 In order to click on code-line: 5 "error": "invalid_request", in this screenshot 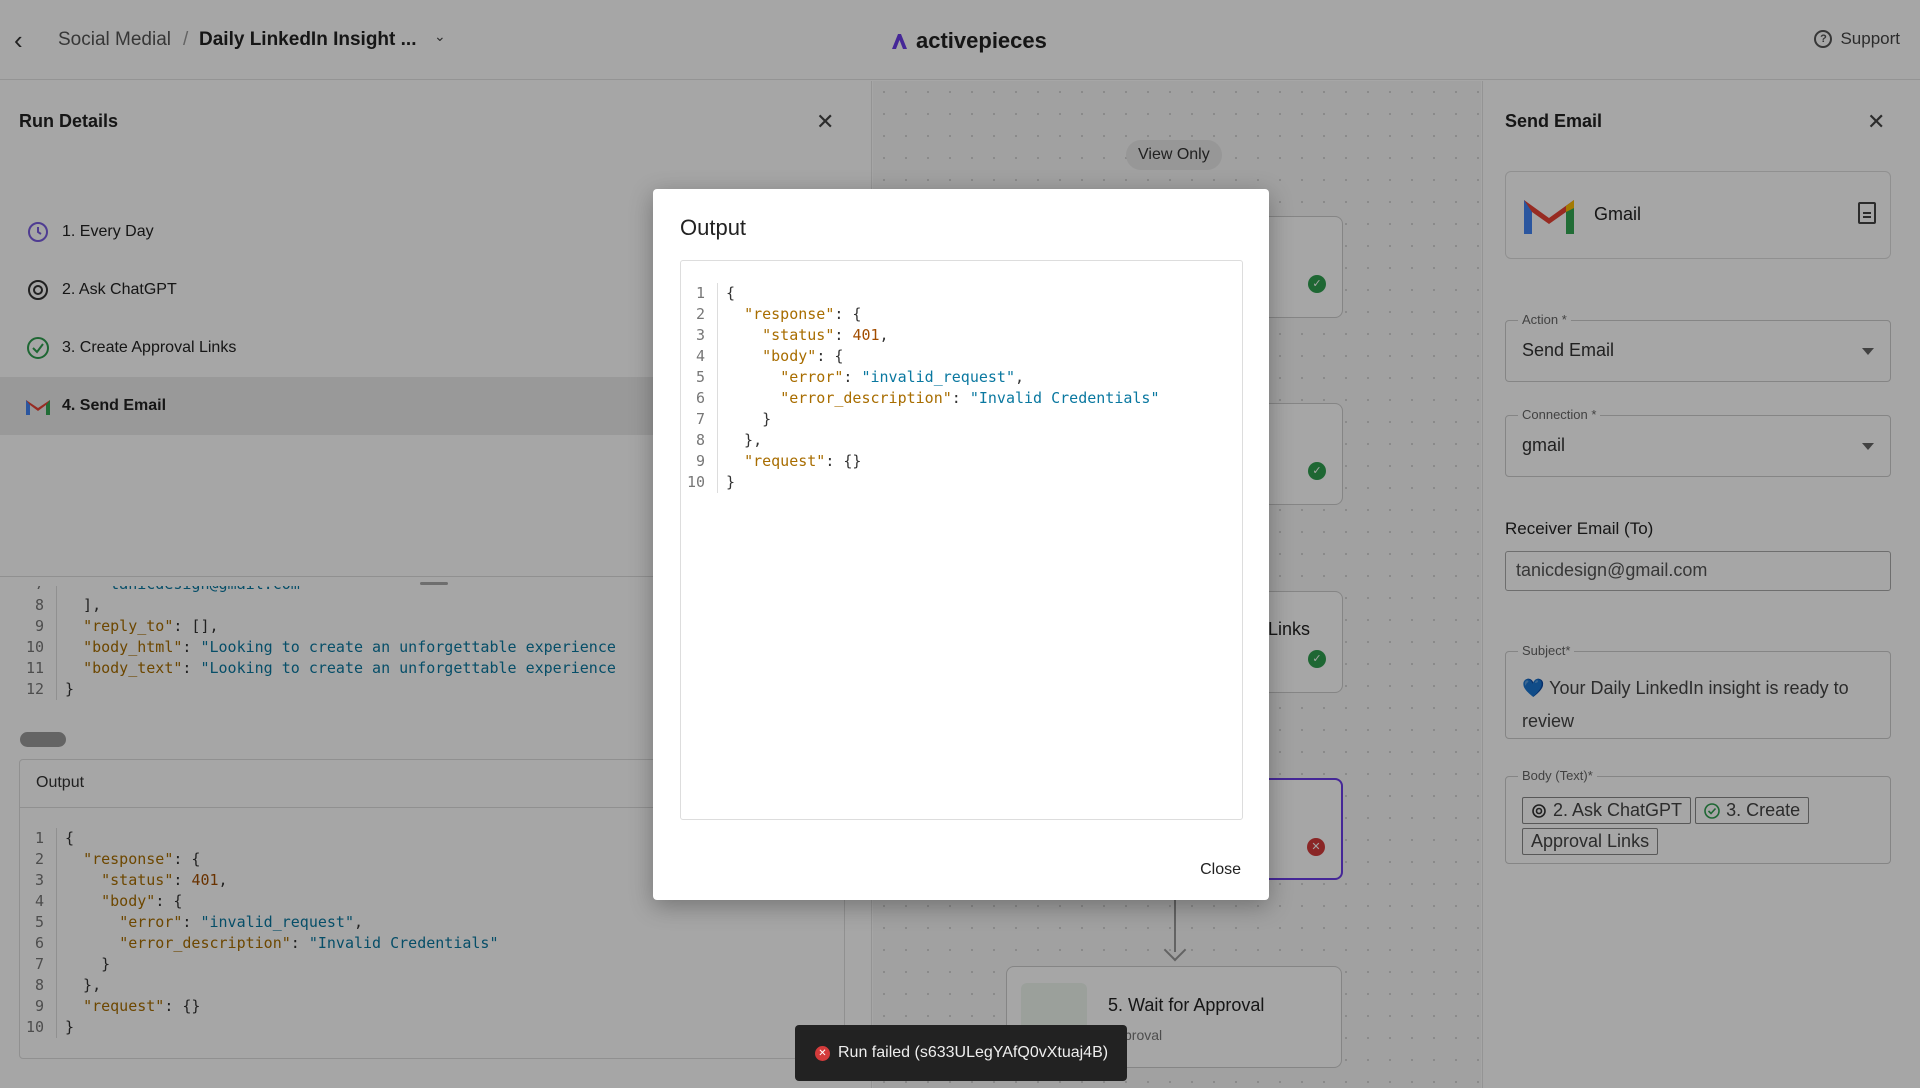, I will do `click(860, 377)`.